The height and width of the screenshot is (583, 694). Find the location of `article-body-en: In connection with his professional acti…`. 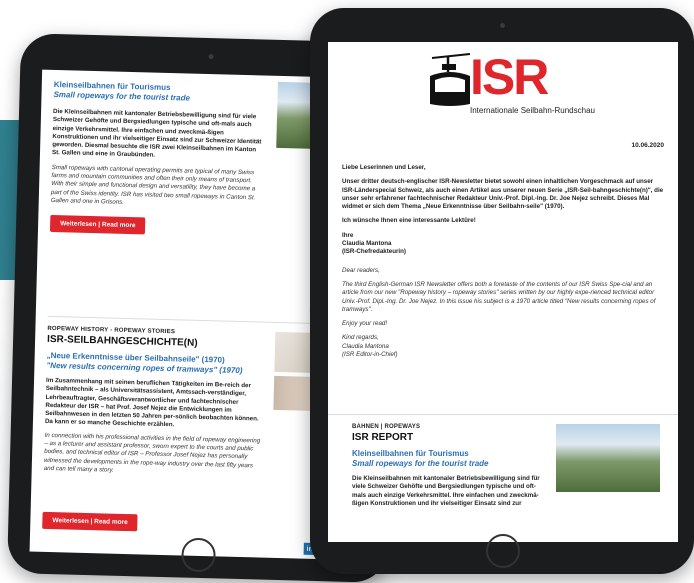

article-body-en: In connection with his professional acti… is located at coordinates (152, 452).